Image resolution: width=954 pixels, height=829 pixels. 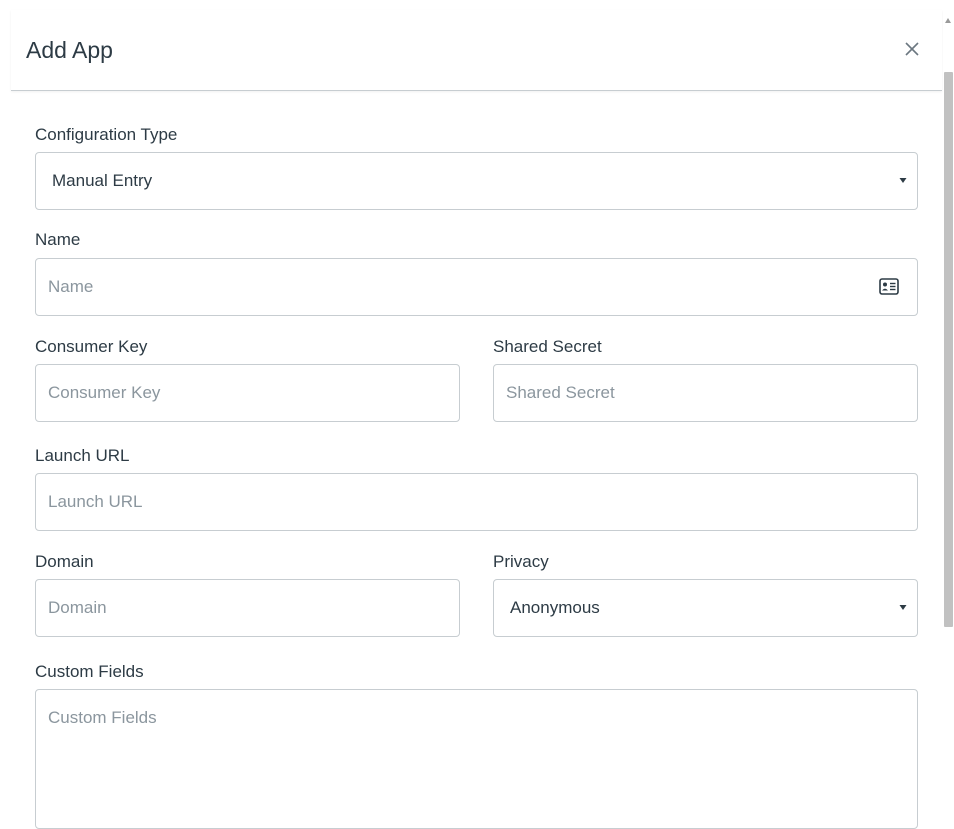 I want to click on launch-url-label: Launch URL, so click(x=82, y=455).